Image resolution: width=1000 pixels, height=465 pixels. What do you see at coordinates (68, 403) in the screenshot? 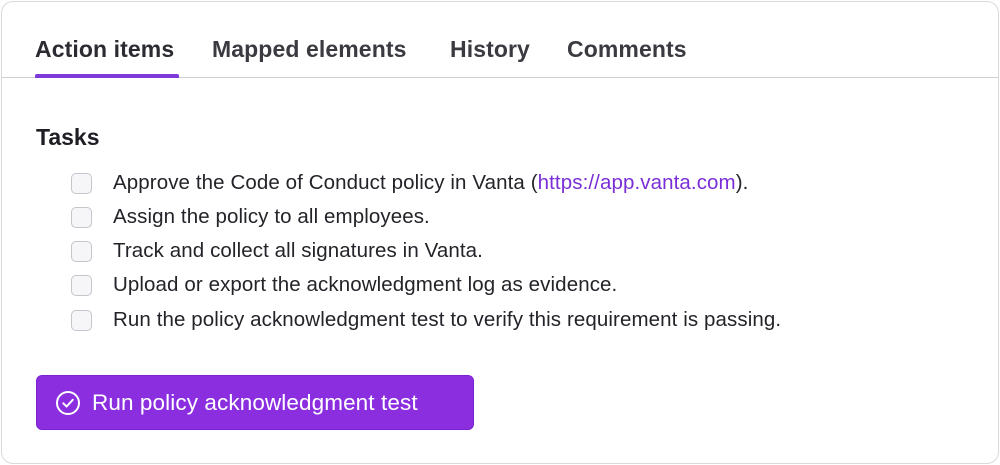
I see `check-circle-icon` at bounding box center [68, 403].